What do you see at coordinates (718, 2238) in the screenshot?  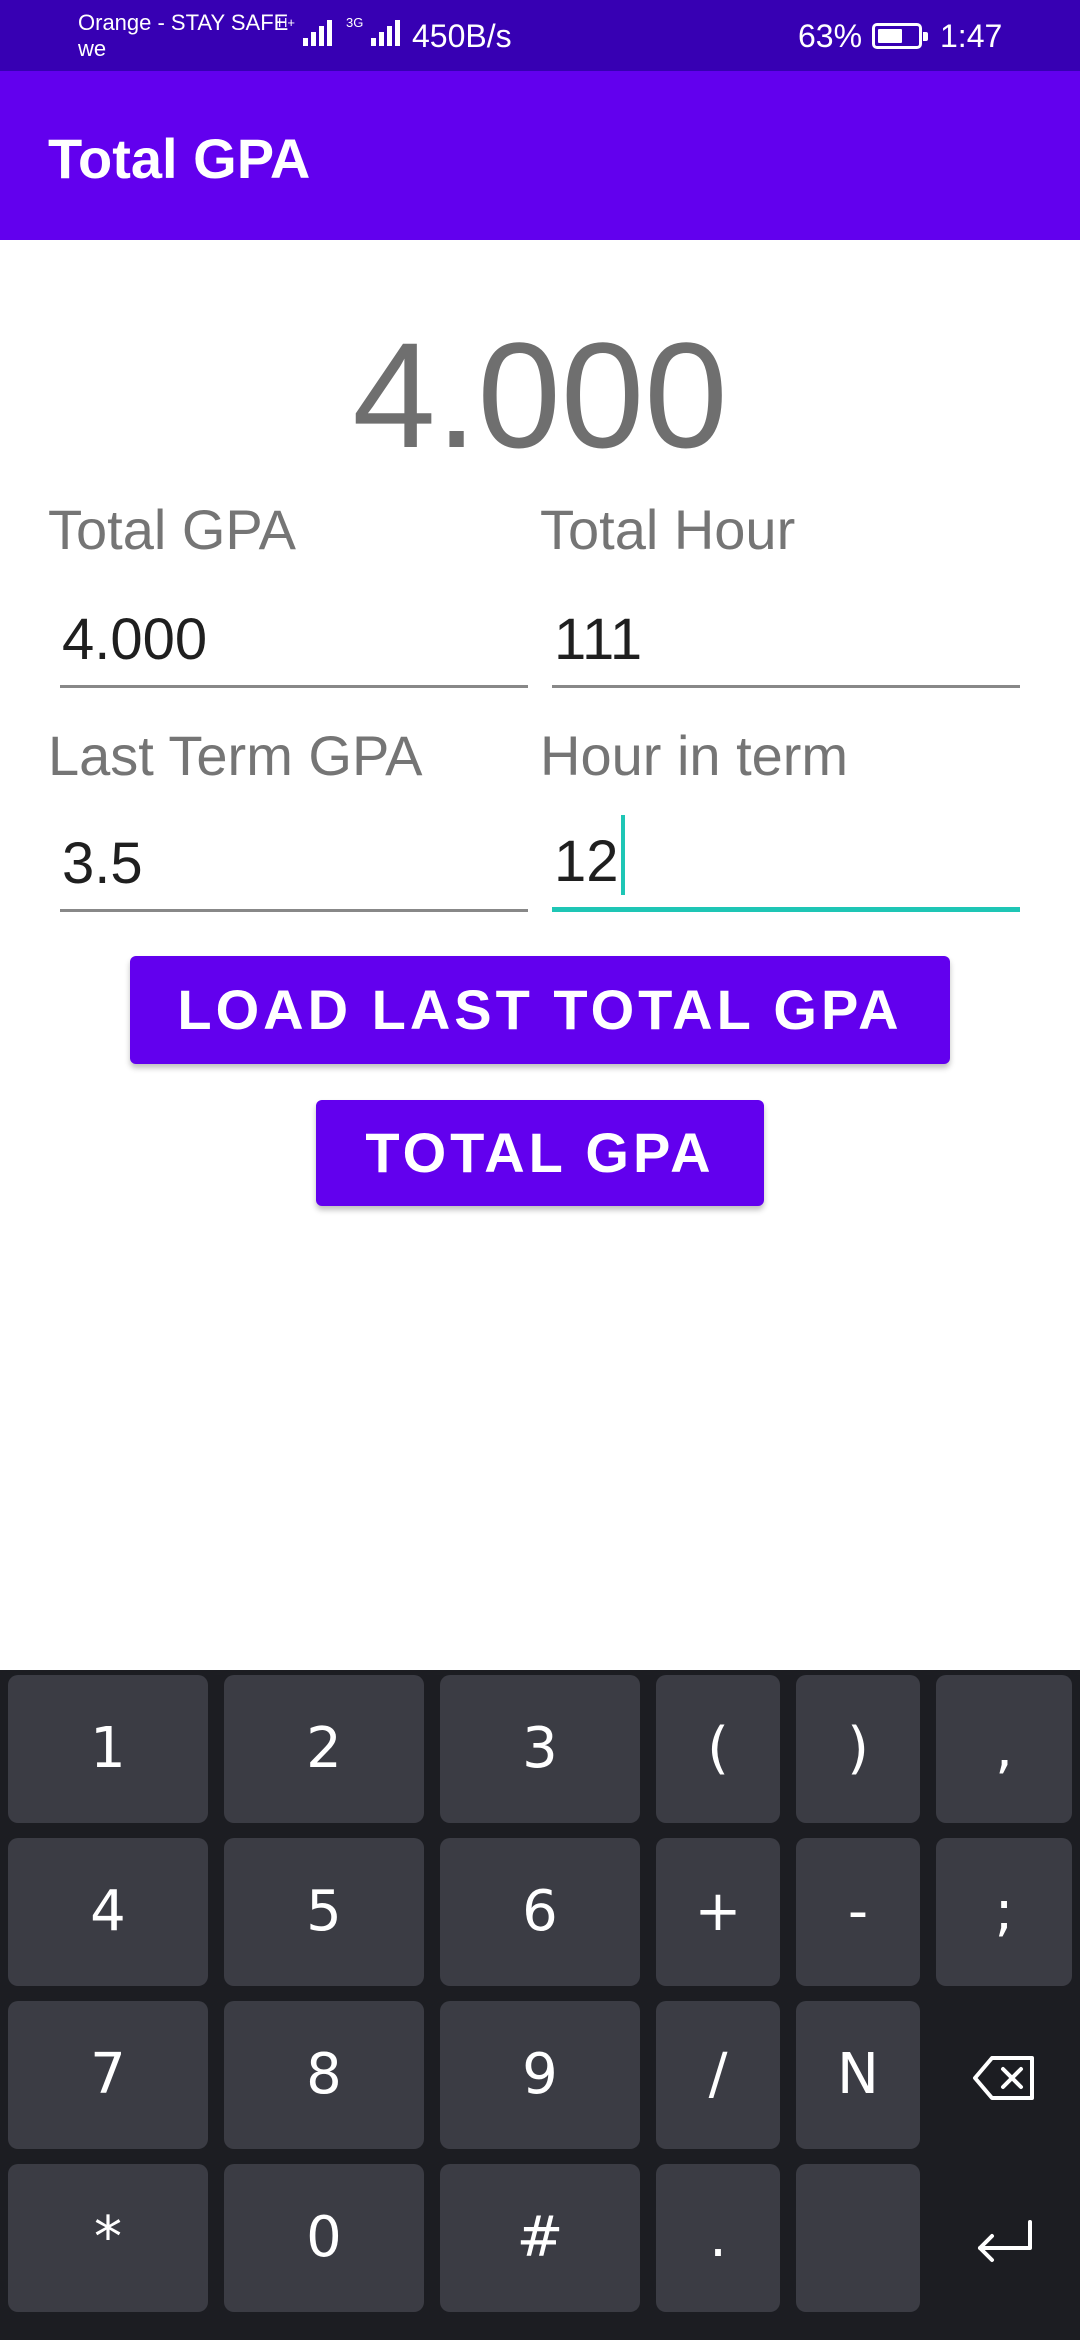 I see `key-period: .` at bounding box center [718, 2238].